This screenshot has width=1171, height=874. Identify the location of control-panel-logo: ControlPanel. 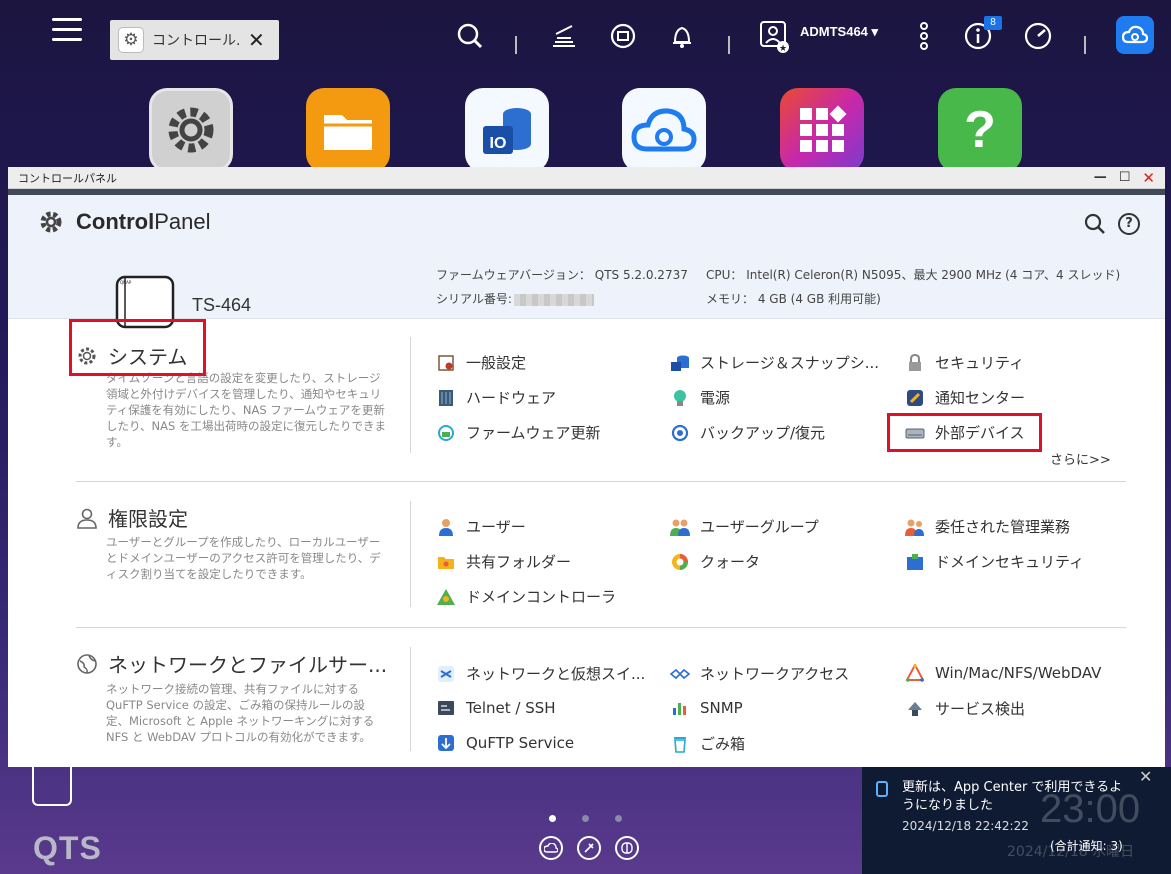
(124, 222).